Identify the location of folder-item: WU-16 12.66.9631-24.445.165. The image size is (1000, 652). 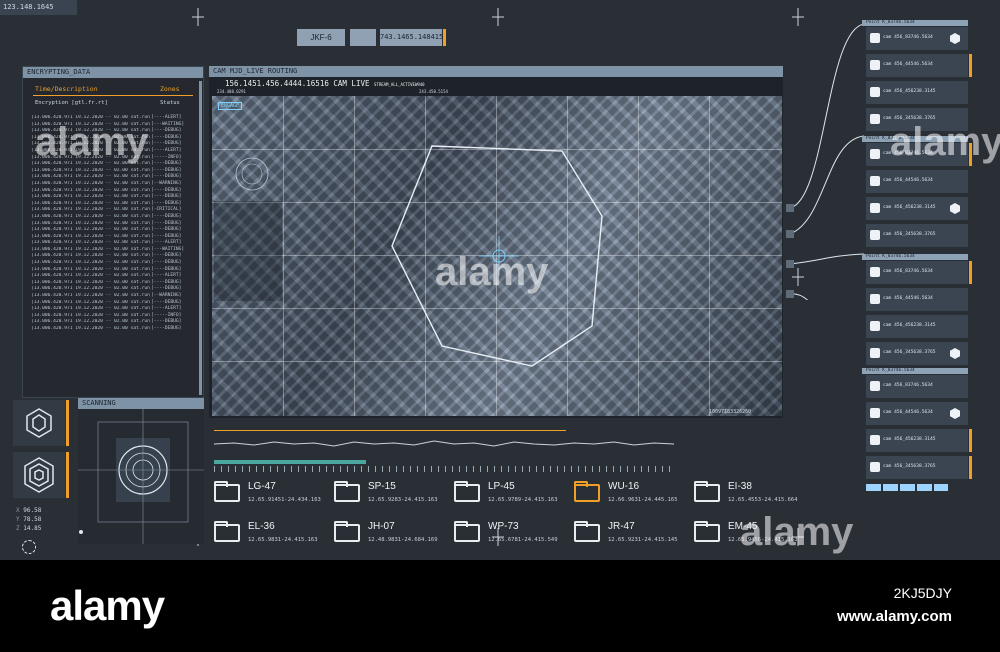
(634, 499).